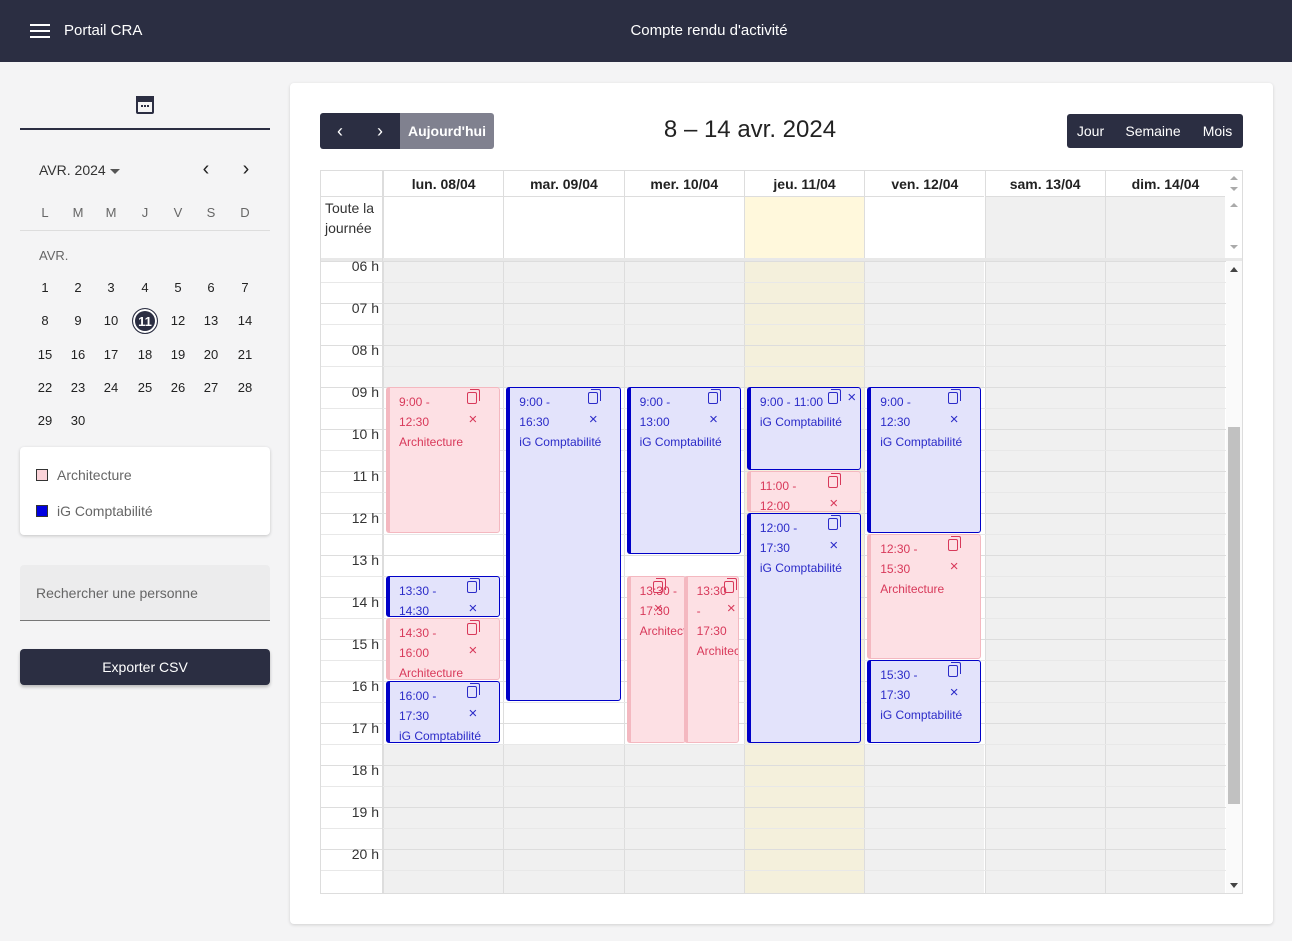  Describe the element at coordinates (447, 131) in the screenshot. I see `today-button: Aujourd'hui` at that location.